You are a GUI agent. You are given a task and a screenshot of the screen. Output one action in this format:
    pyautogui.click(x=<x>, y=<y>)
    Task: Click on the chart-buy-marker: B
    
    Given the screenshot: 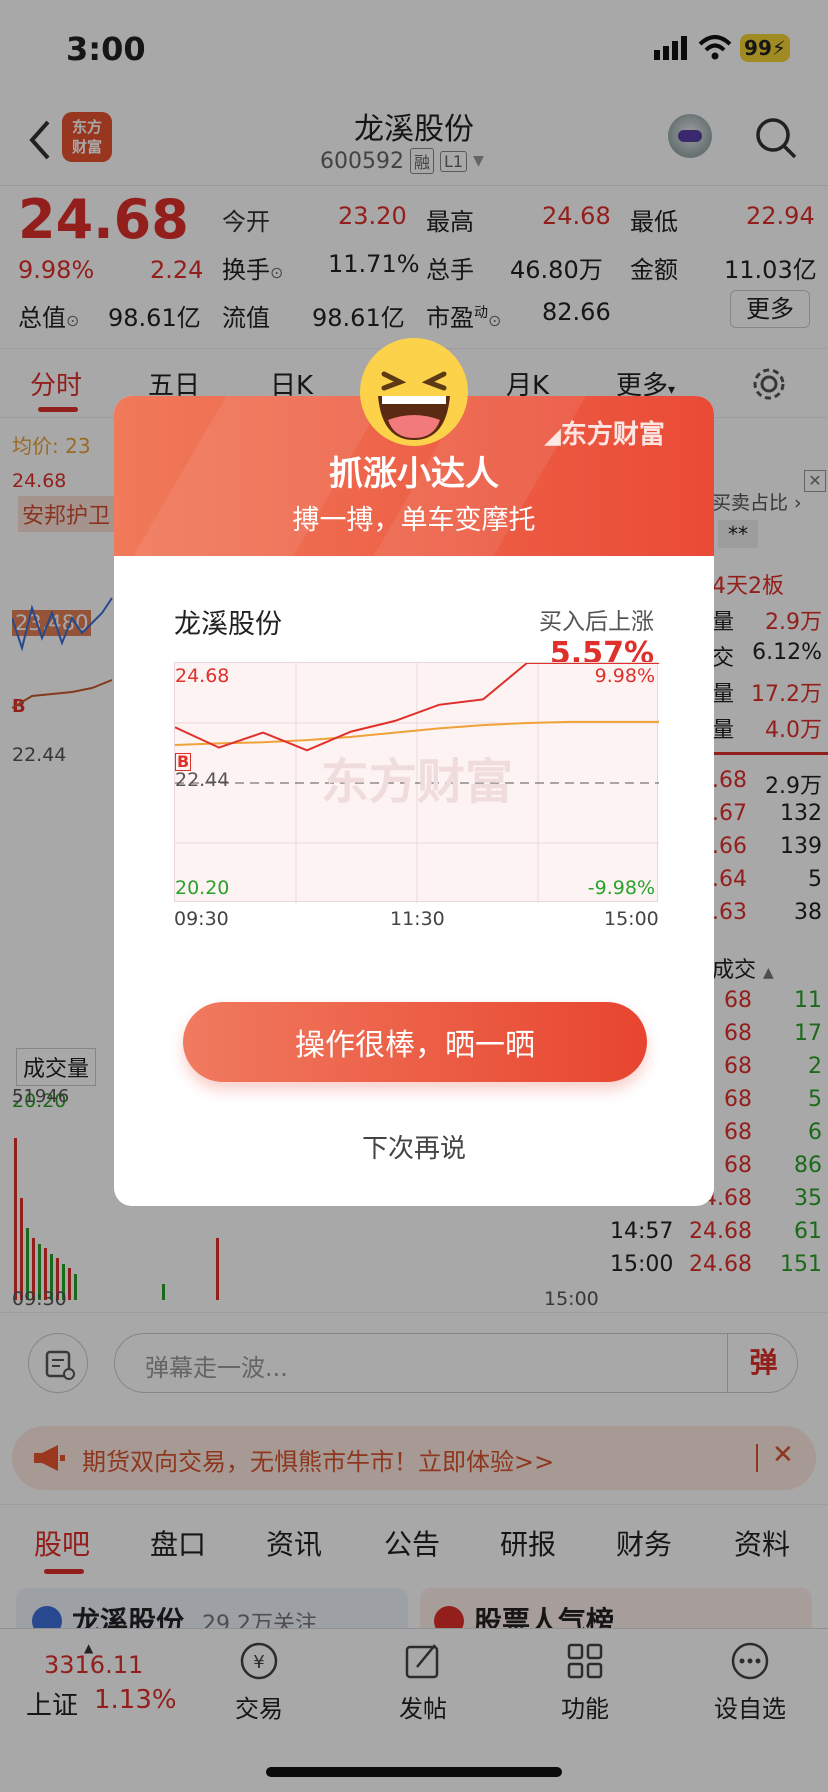 What is the action you would take?
    pyautogui.click(x=183, y=761)
    